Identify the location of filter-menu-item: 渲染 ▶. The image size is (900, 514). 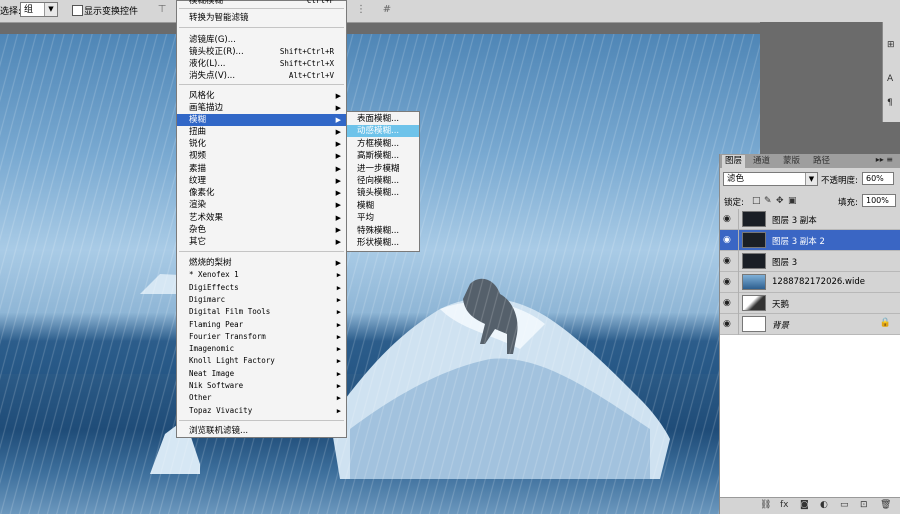
(261, 205).